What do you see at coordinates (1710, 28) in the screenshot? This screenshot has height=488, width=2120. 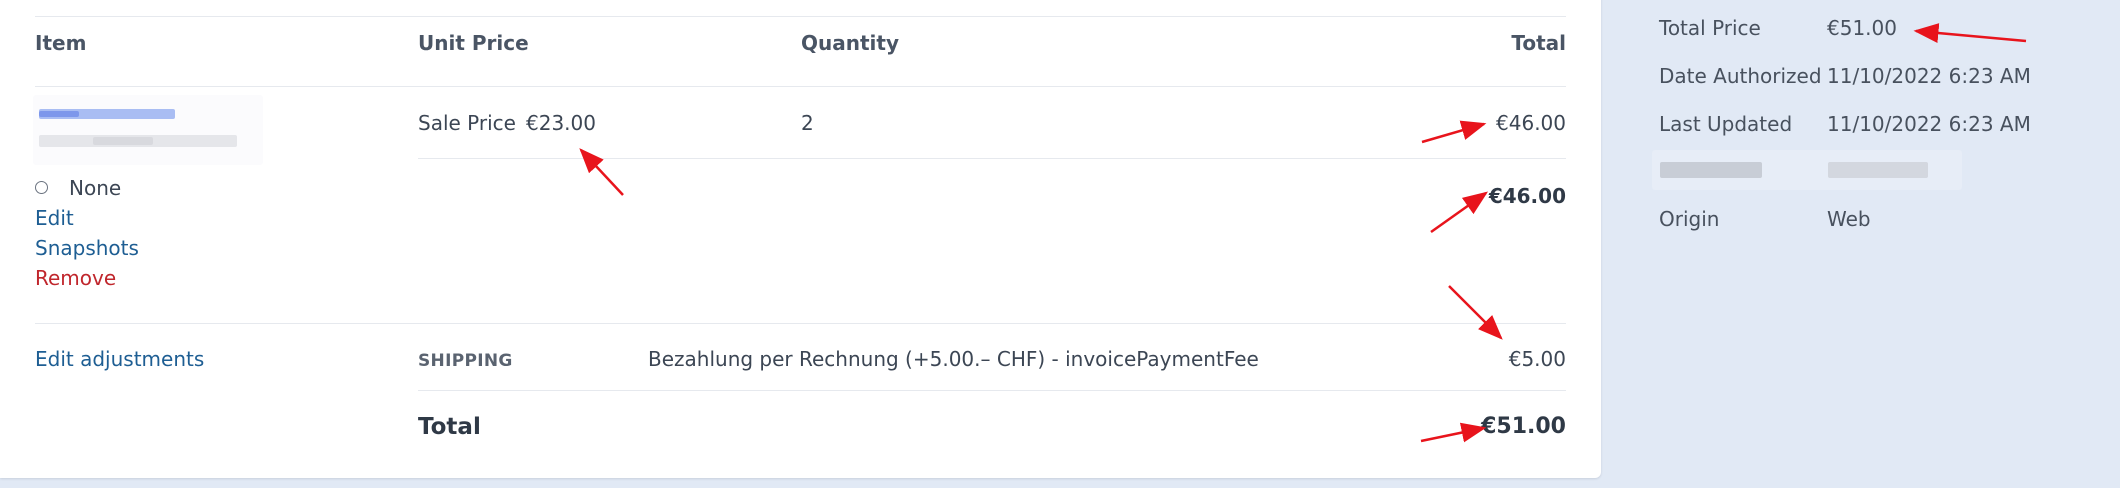 I see `summary-label-total-price: Total Price` at bounding box center [1710, 28].